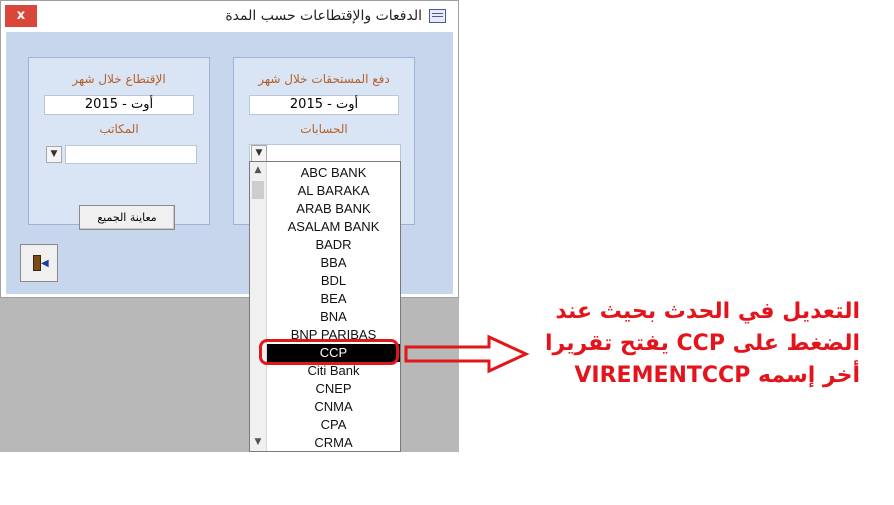 The image size is (894, 505). Describe the element at coordinates (333, 227) in the screenshot. I see `list-item: ASALAM BANK` at that location.